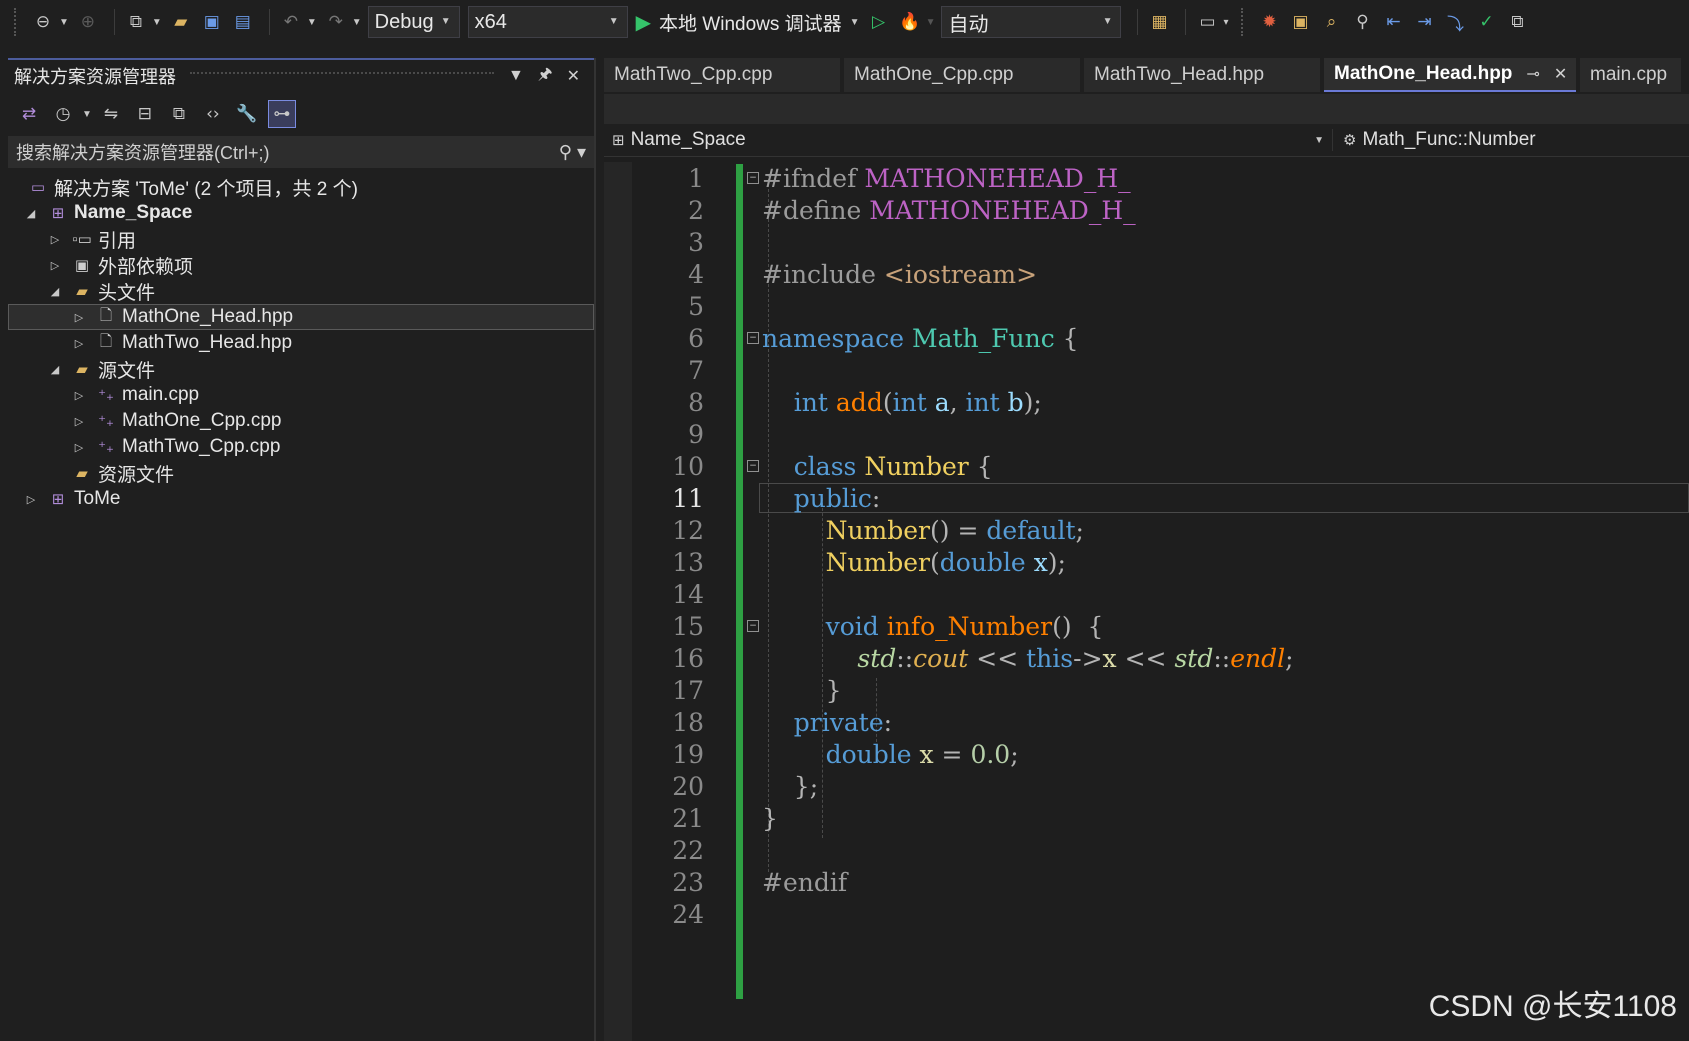  What do you see at coordinates (1146, 306) in the screenshot?
I see `code-line-5: 5` at bounding box center [1146, 306].